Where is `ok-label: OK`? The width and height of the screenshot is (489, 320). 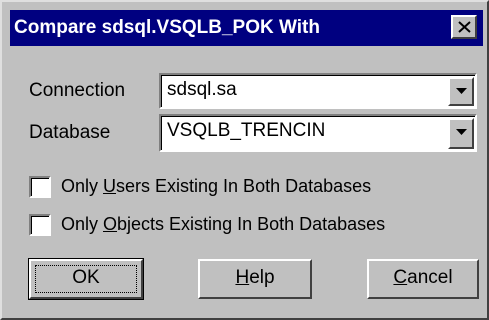 ok-label: OK is located at coordinates (86, 277).